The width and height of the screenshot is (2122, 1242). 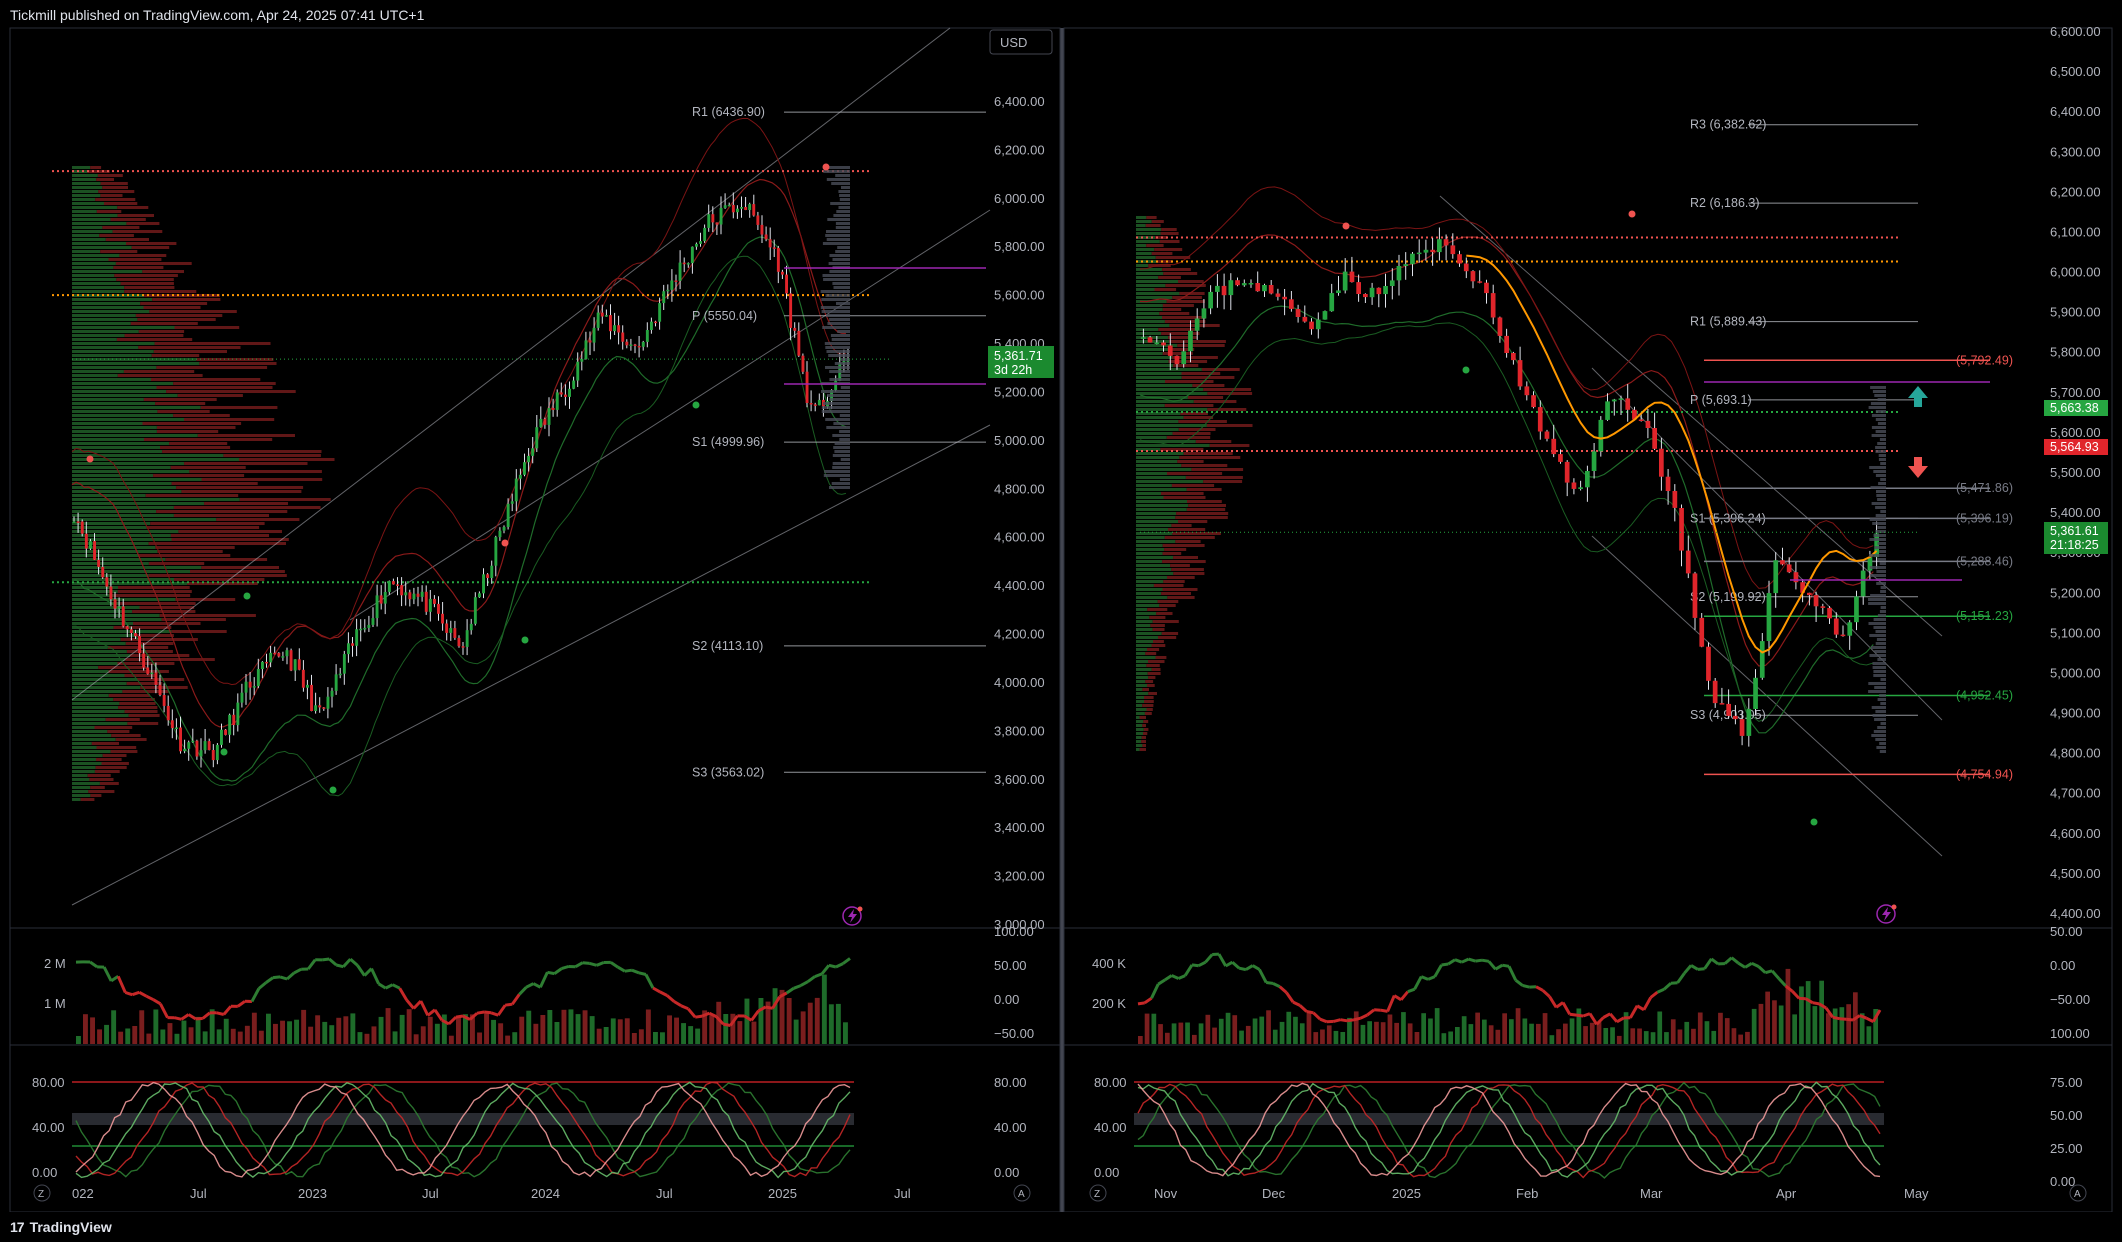 What do you see at coordinates (1006, 999) in the screenshot?
I see `oscillator-axis-label: 0.00` at bounding box center [1006, 999].